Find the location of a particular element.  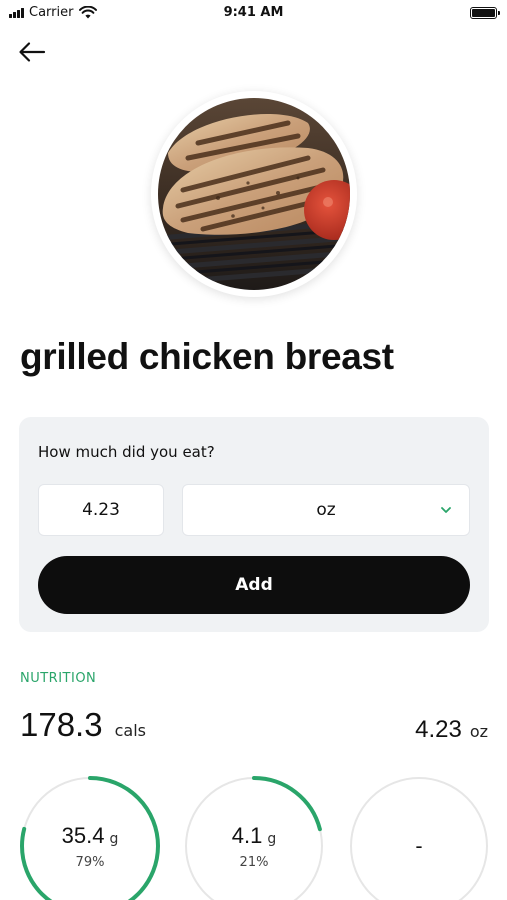

battery-icon is located at coordinates (485, 13).